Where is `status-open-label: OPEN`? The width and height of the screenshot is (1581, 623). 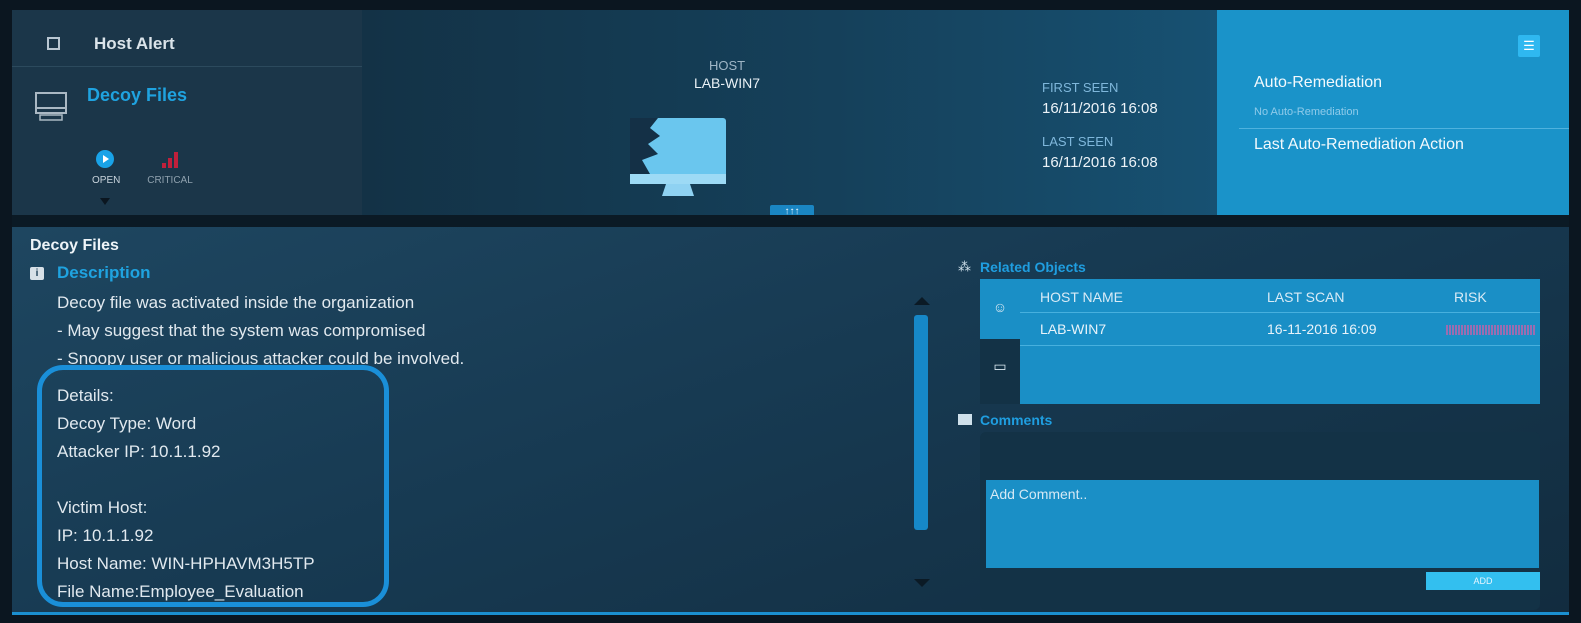
status-open-label: OPEN is located at coordinates (106, 180).